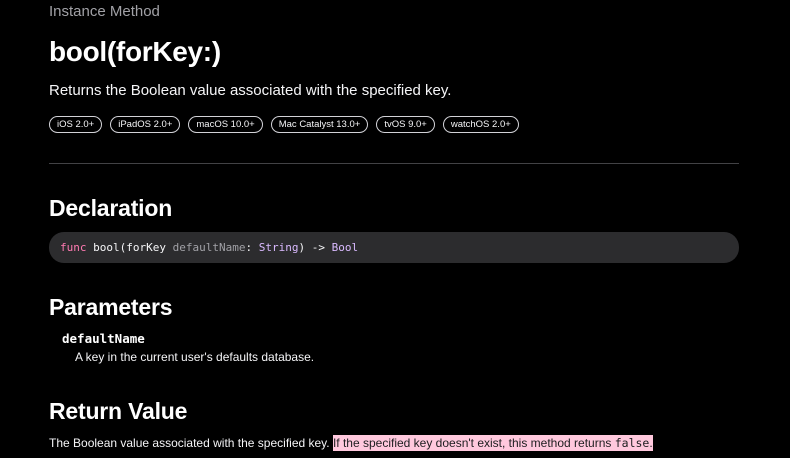 This screenshot has width=790, height=458. Describe the element at coordinates (111, 307) in the screenshot. I see `parameters-heading: Parameters` at that location.